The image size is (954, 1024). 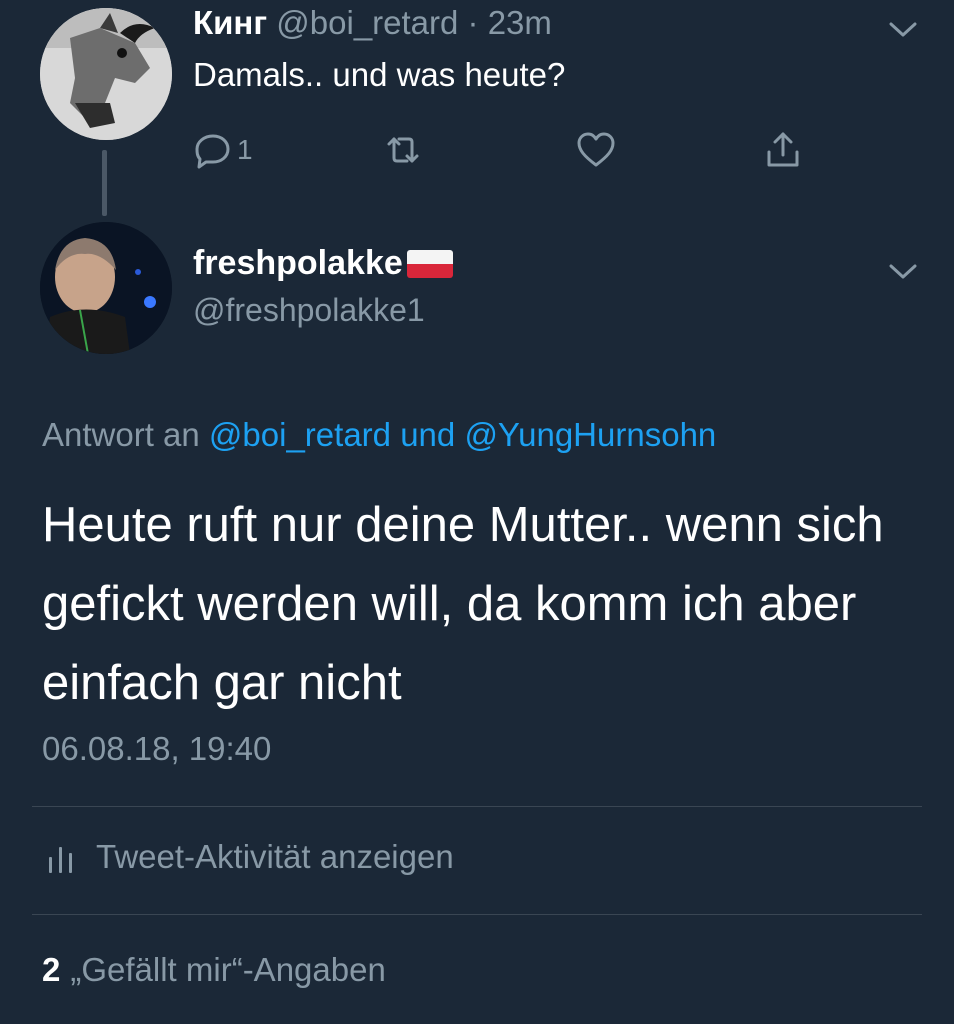 I want to click on reply-count: 1, so click(x=245, y=149).